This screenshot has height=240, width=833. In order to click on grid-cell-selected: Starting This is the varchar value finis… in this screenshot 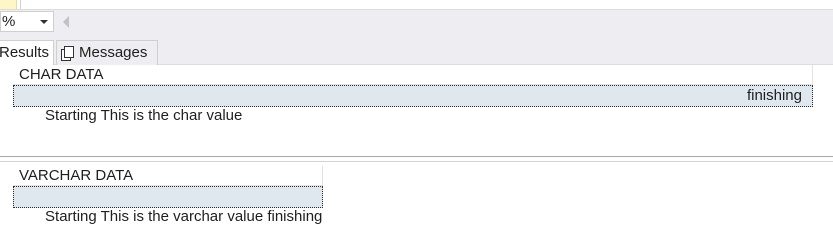, I will do `click(168, 205)`.